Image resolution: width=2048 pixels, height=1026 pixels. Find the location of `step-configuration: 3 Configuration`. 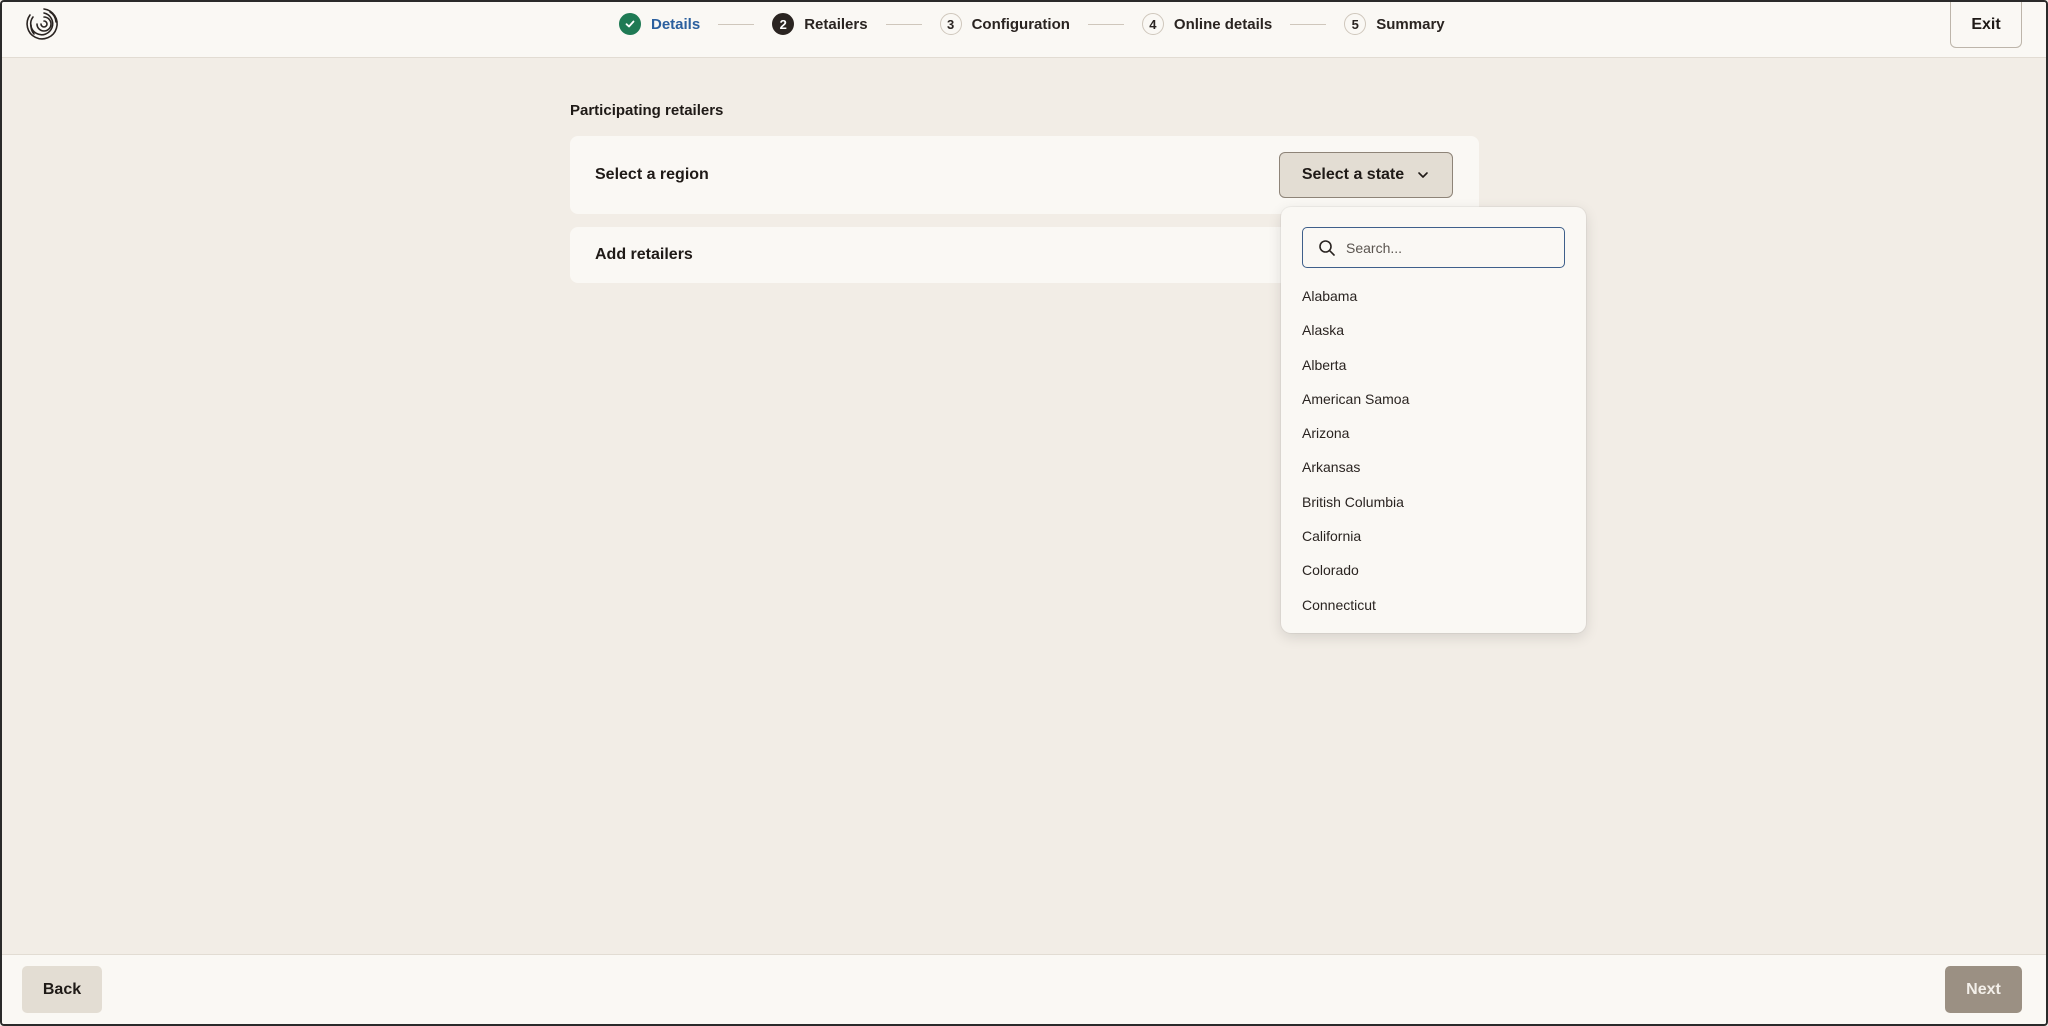

step-configuration: 3 Configuration is located at coordinates (1004, 24).